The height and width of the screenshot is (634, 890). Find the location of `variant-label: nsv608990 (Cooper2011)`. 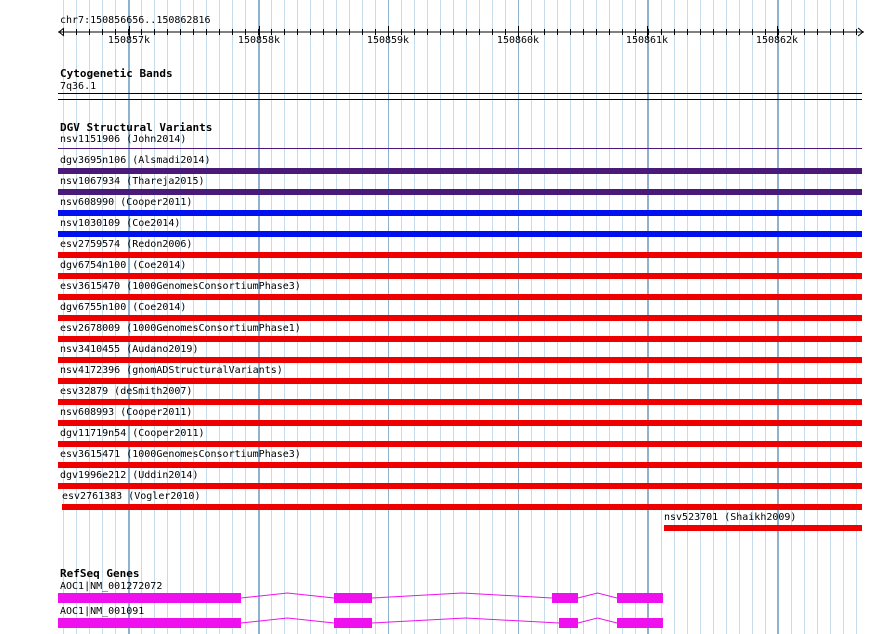

variant-label: nsv608990 (Cooper2011) is located at coordinates (126, 202).